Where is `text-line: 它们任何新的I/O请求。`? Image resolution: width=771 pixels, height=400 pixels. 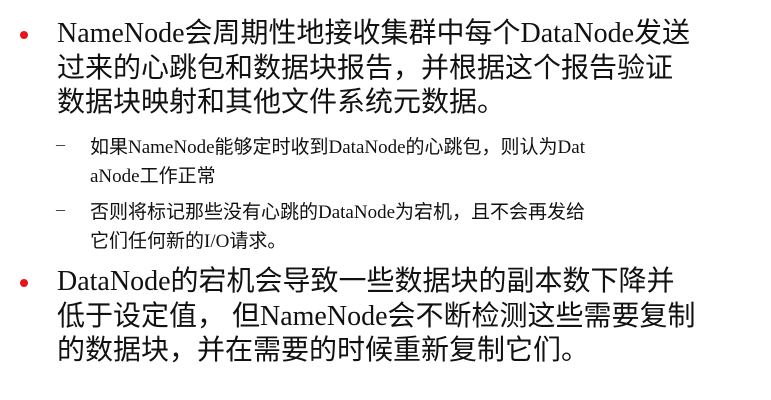 text-line: 它们任何新的I/O请求。 is located at coordinates (188, 241).